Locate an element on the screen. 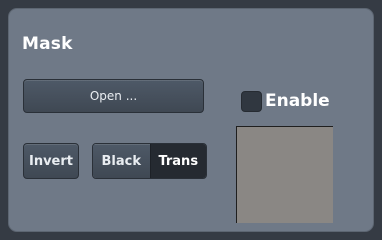 This screenshot has width=382, height=240. mode-segmented-control: Black Trans is located at coordinates (149, 161).